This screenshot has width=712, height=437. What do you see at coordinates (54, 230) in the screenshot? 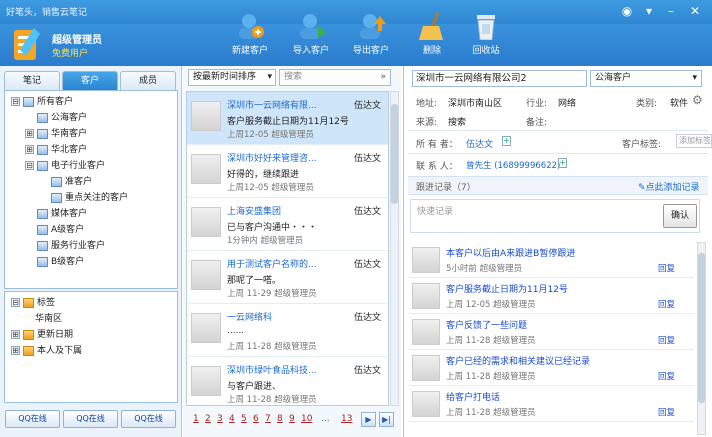
I see `tree-item: A级客户` at bounding box center [54, 230].